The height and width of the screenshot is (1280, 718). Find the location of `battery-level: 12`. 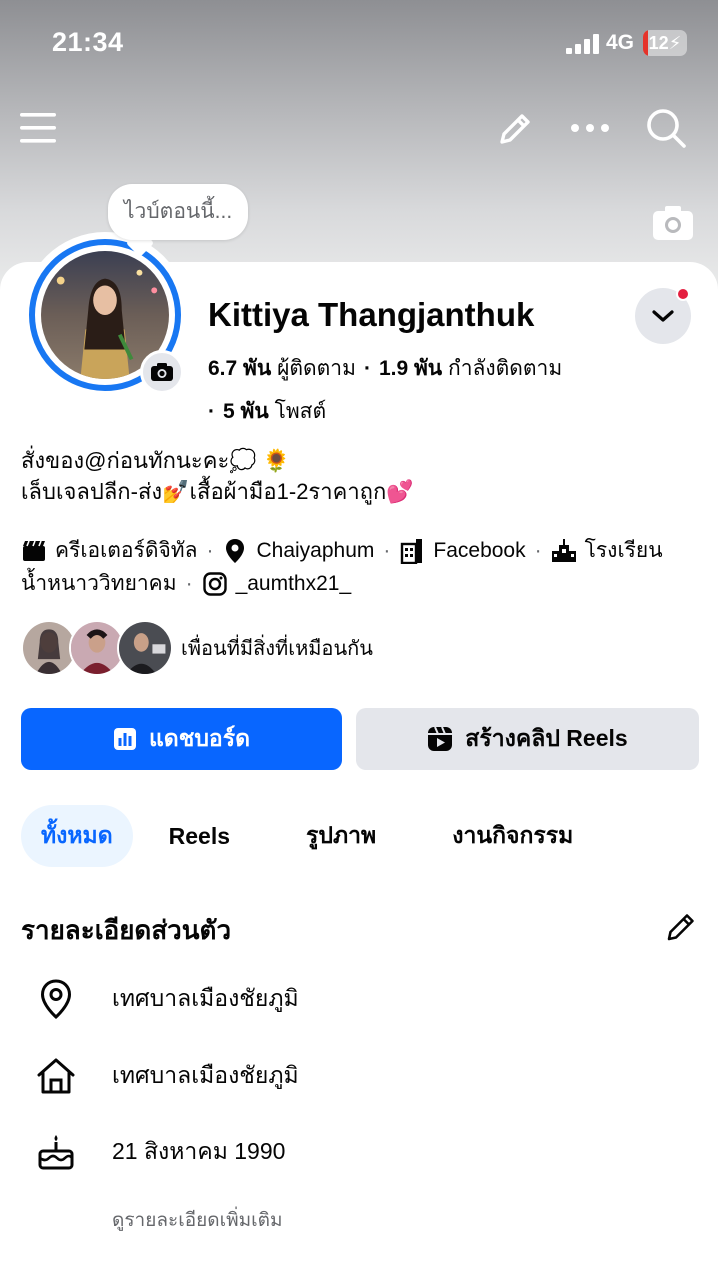

battery-level: 12 is located at coordinates (658, 43).